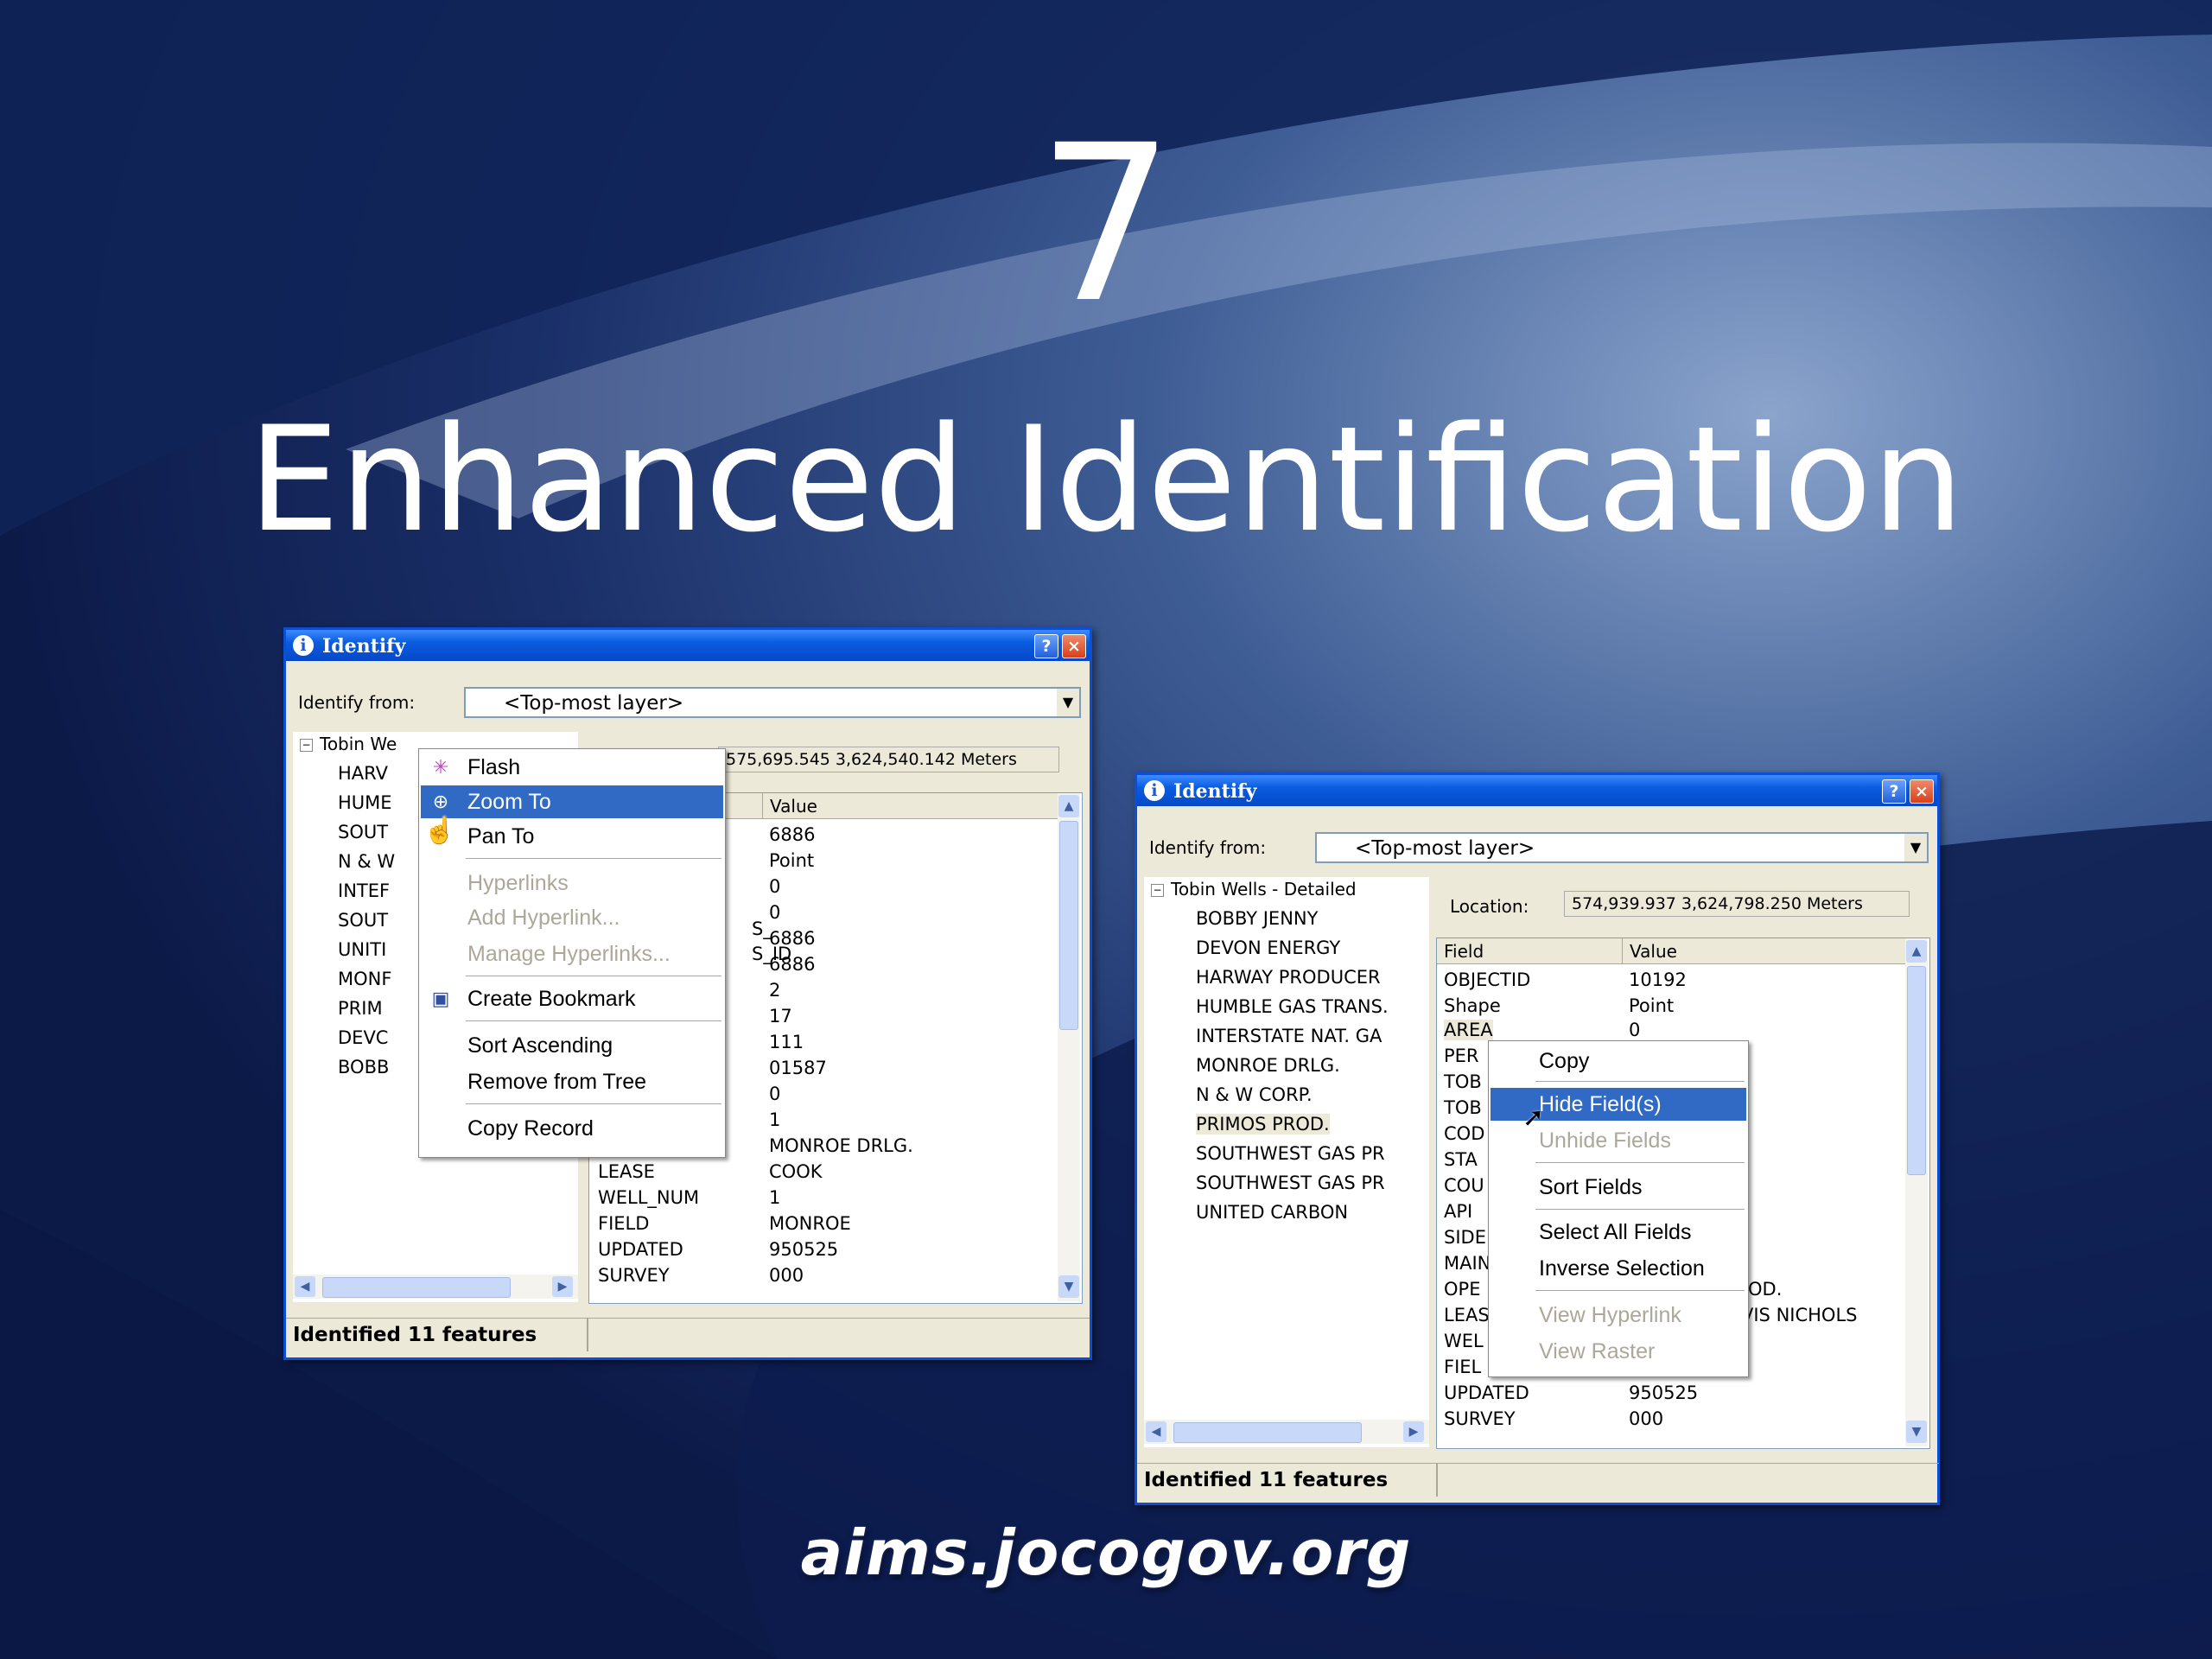 The width and height of the screenshot is (2212, 1659). What do you see at coordinates (1664, 1392) in the screenshot?
I see `value-cell: 950525` at bounding box center [1664, 1392].